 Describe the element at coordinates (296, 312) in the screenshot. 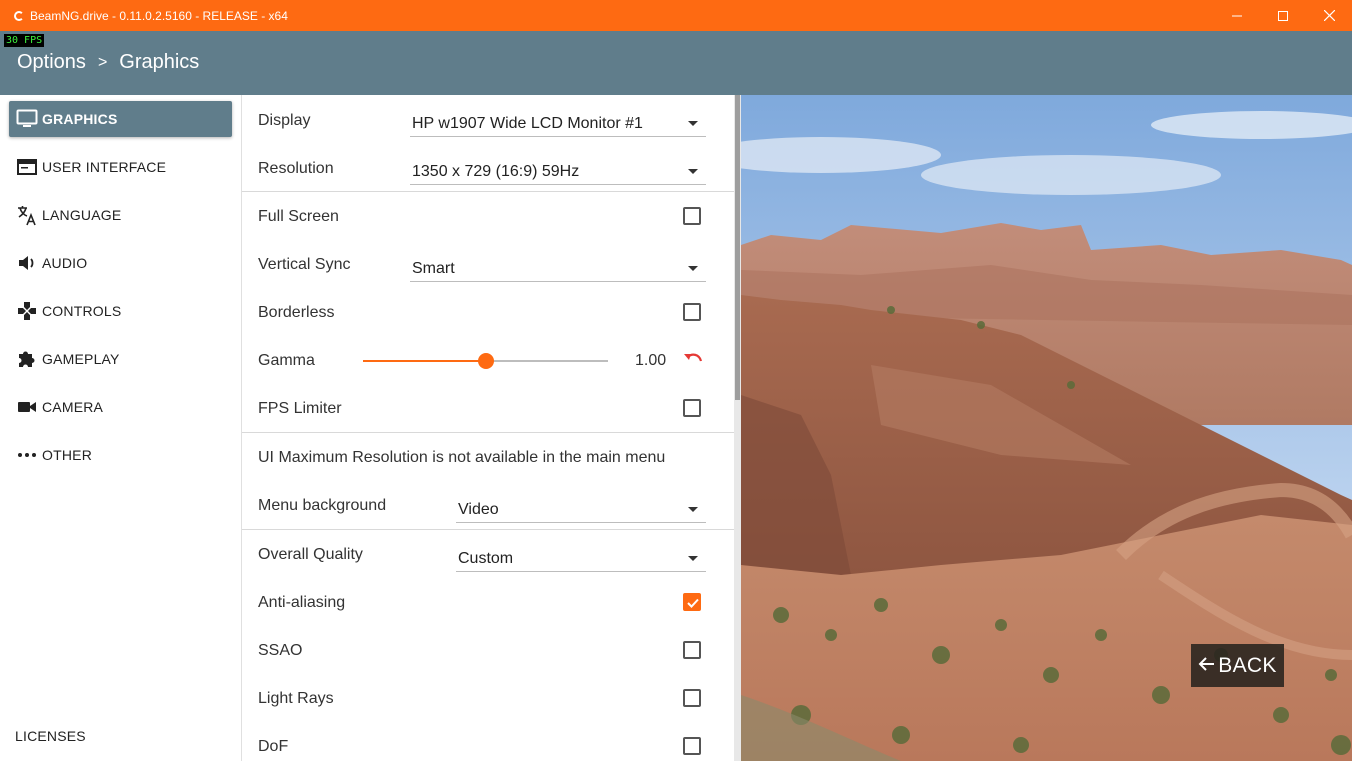

I see `borderless-label: Borderless` at that location.